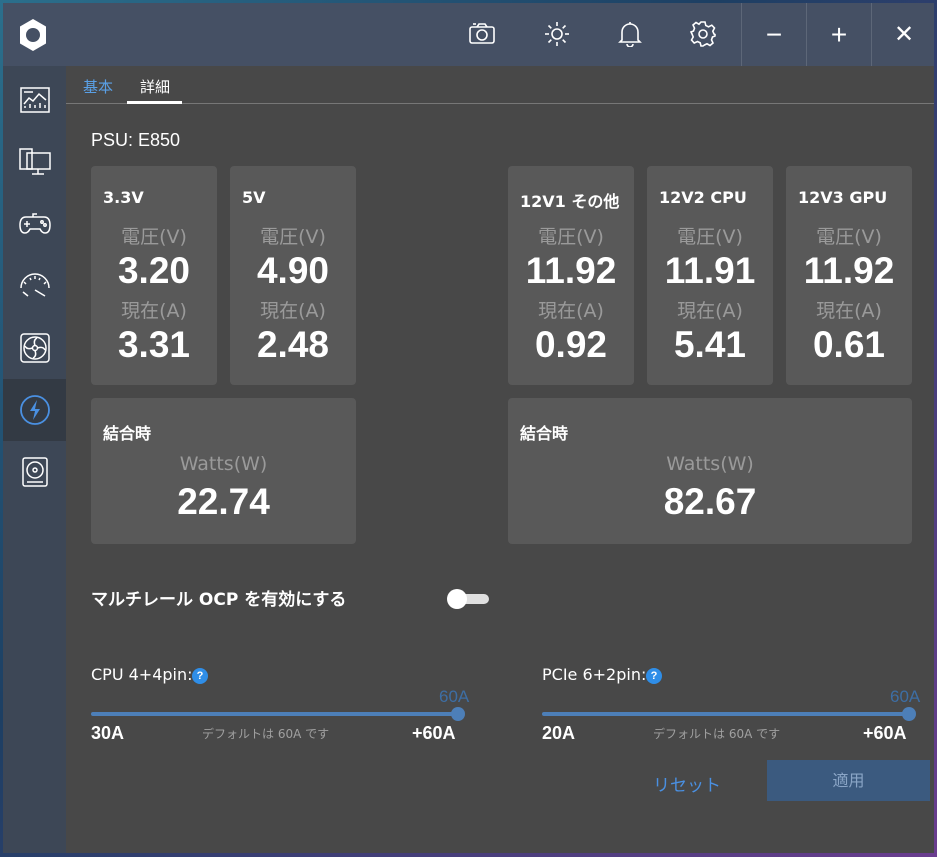  What do you see at coordinates (136, 140) in the screenshot?
I see `psu-title: PSU: E850` at bounding box center [136, 140].